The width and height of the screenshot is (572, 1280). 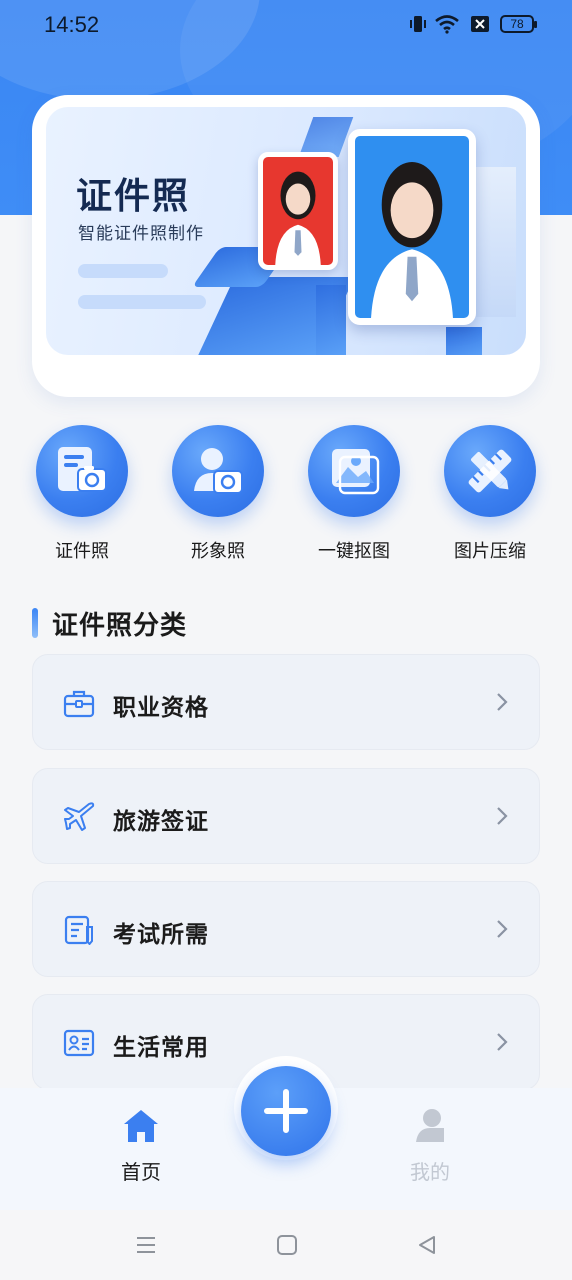 I want to click on tab-home-label: 首页, so click(x=141, y=1172).